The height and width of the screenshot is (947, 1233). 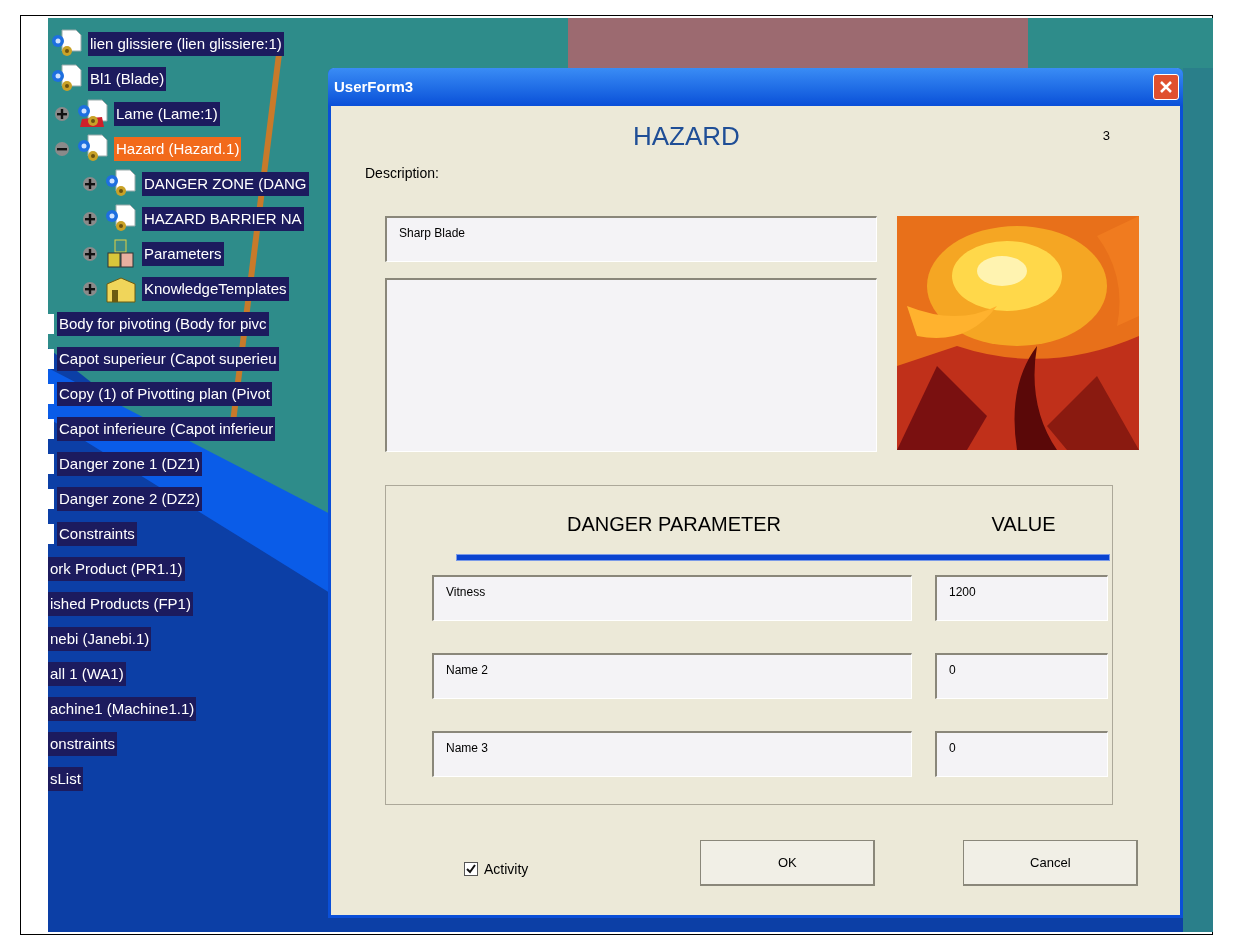 What do you see at coordinates (166, 429) in the screenshot?
I see `tree-item: Capot inferieure (Capot inferieur` at bounding box center [166, 429].